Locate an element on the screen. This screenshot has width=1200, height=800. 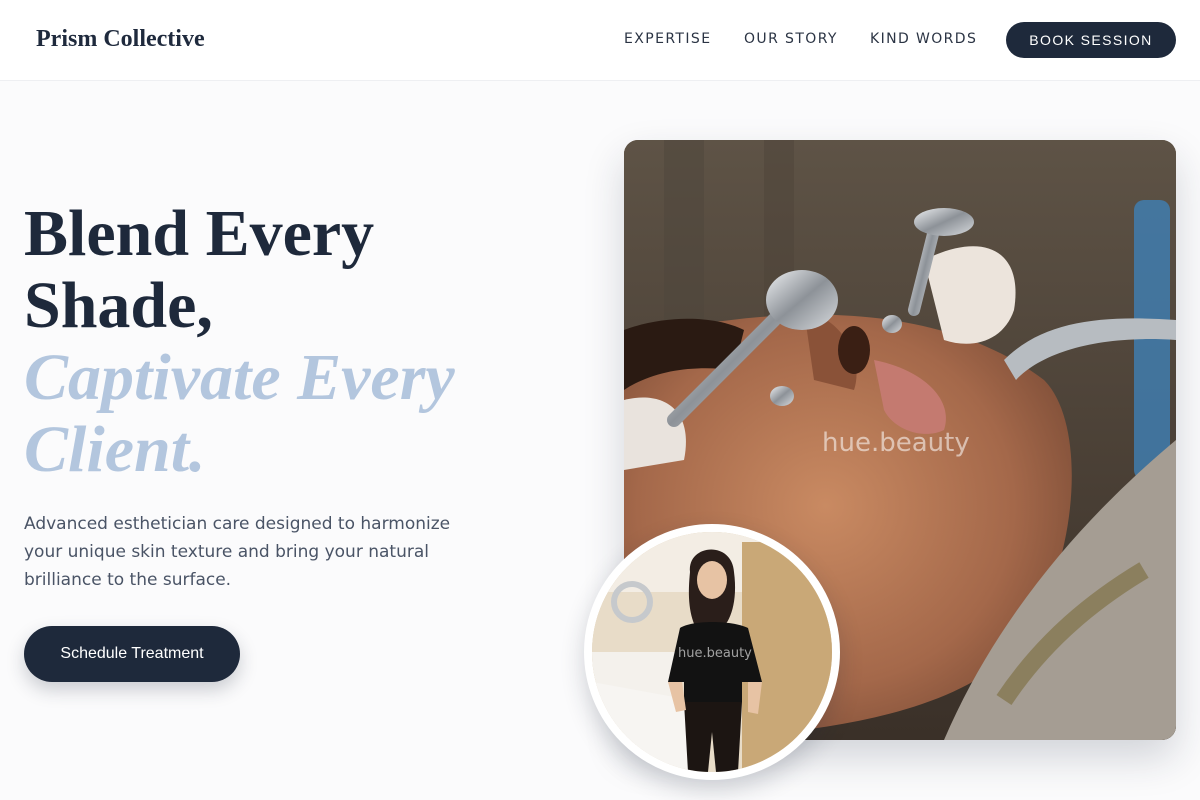
book-session-button: BOOK SESSION is located at coordinates (1091, 40).